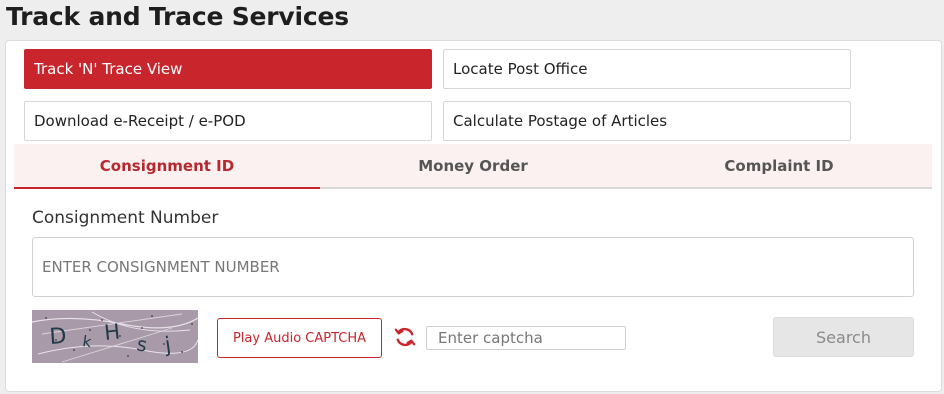 The image size is (944, 394). What do you see at coordinates (177, 16) in the screenshot?
I see `page-title: Track and Trace Services` at bounding box center [177, 16].